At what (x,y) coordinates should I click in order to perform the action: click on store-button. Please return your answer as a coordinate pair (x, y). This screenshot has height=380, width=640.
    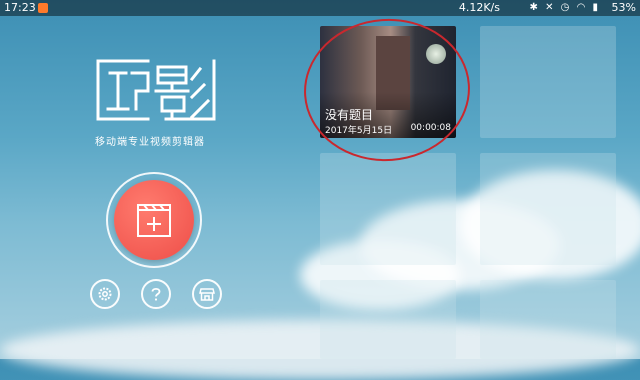
    Looking at the image, I should click on (207, 294).